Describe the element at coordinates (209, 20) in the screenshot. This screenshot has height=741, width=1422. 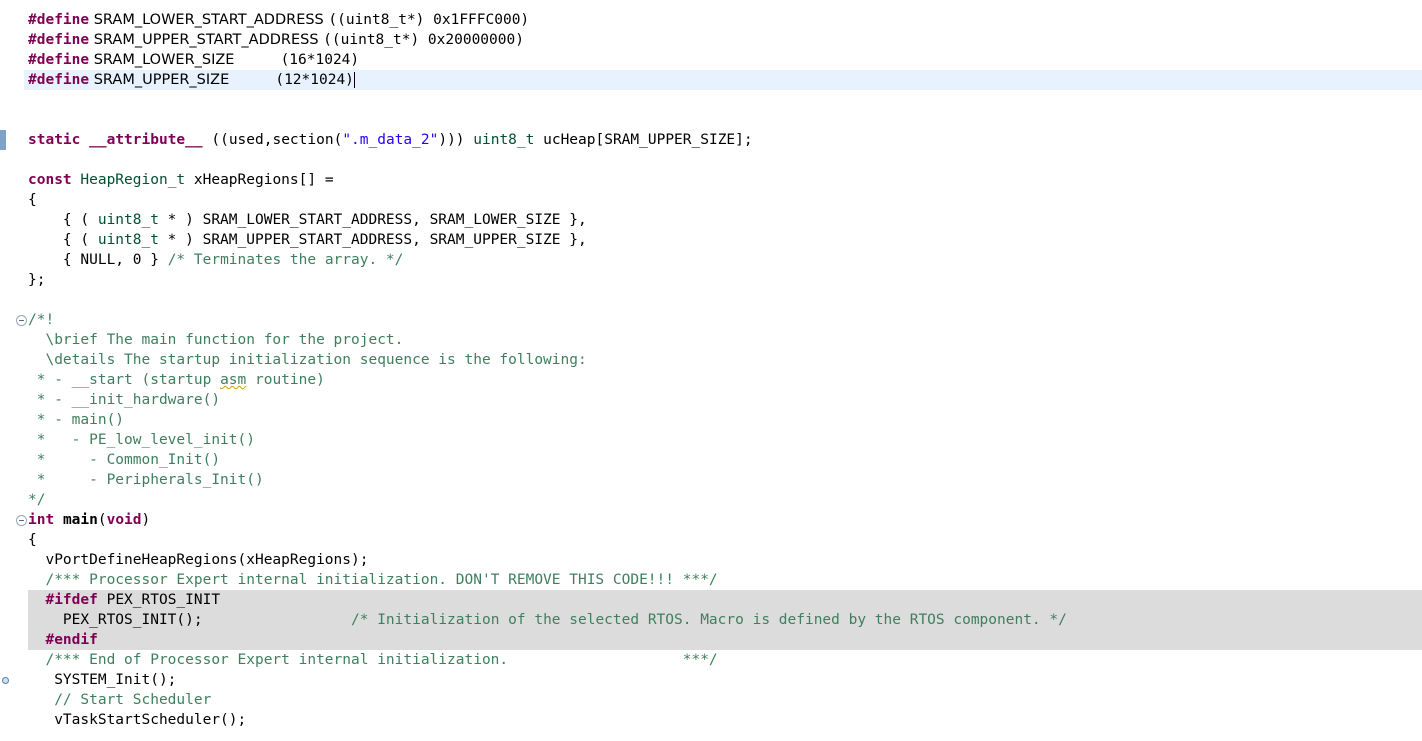
I see `code-token: SRAM_LOWER_START_ADDRESS` at that location.